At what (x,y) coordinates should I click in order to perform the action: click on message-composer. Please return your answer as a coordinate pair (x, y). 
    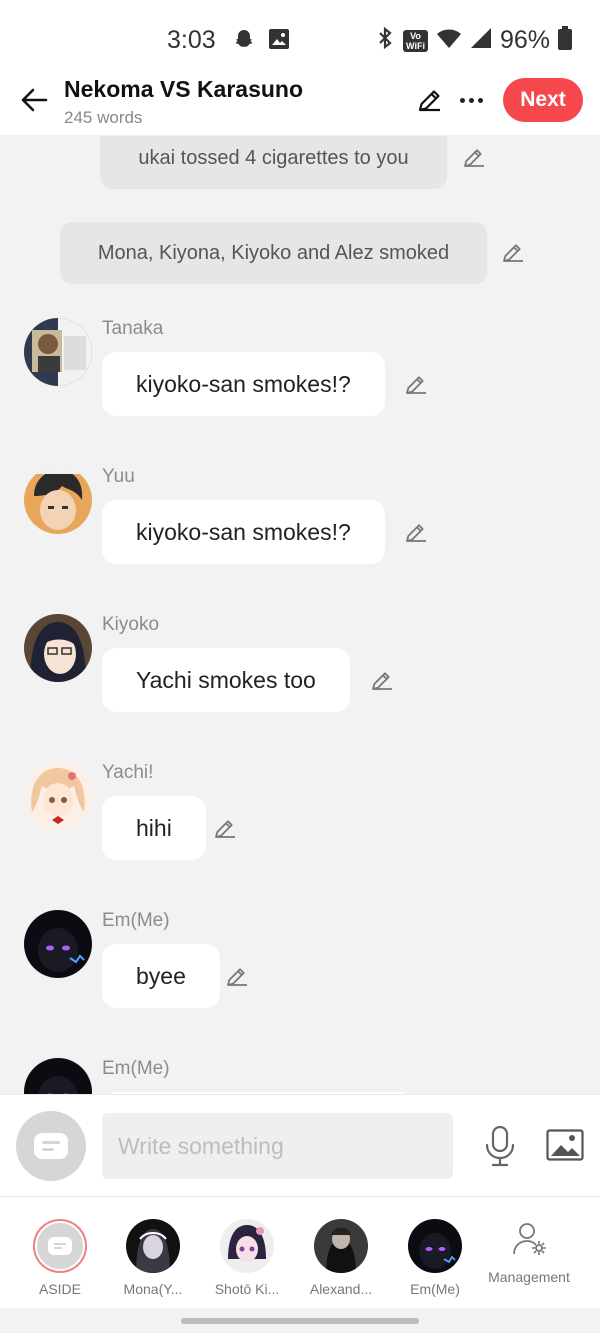
    Looking at the image, I should click on (300, 1145).